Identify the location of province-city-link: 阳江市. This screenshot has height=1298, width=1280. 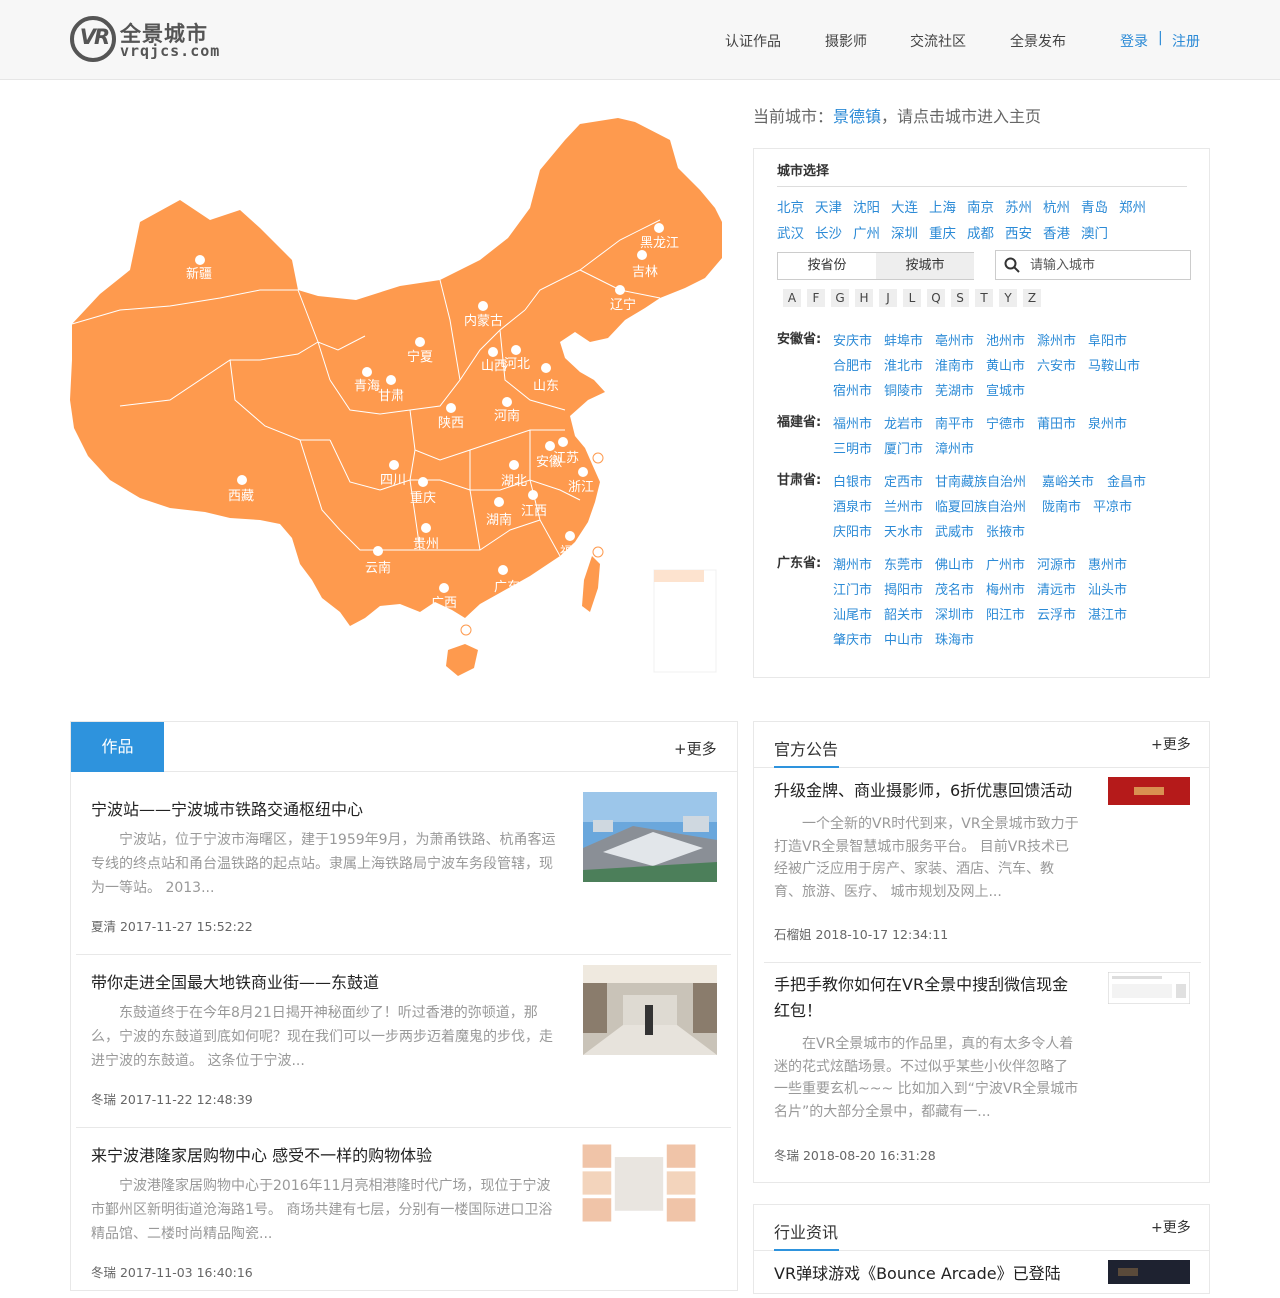
(1005, 613).